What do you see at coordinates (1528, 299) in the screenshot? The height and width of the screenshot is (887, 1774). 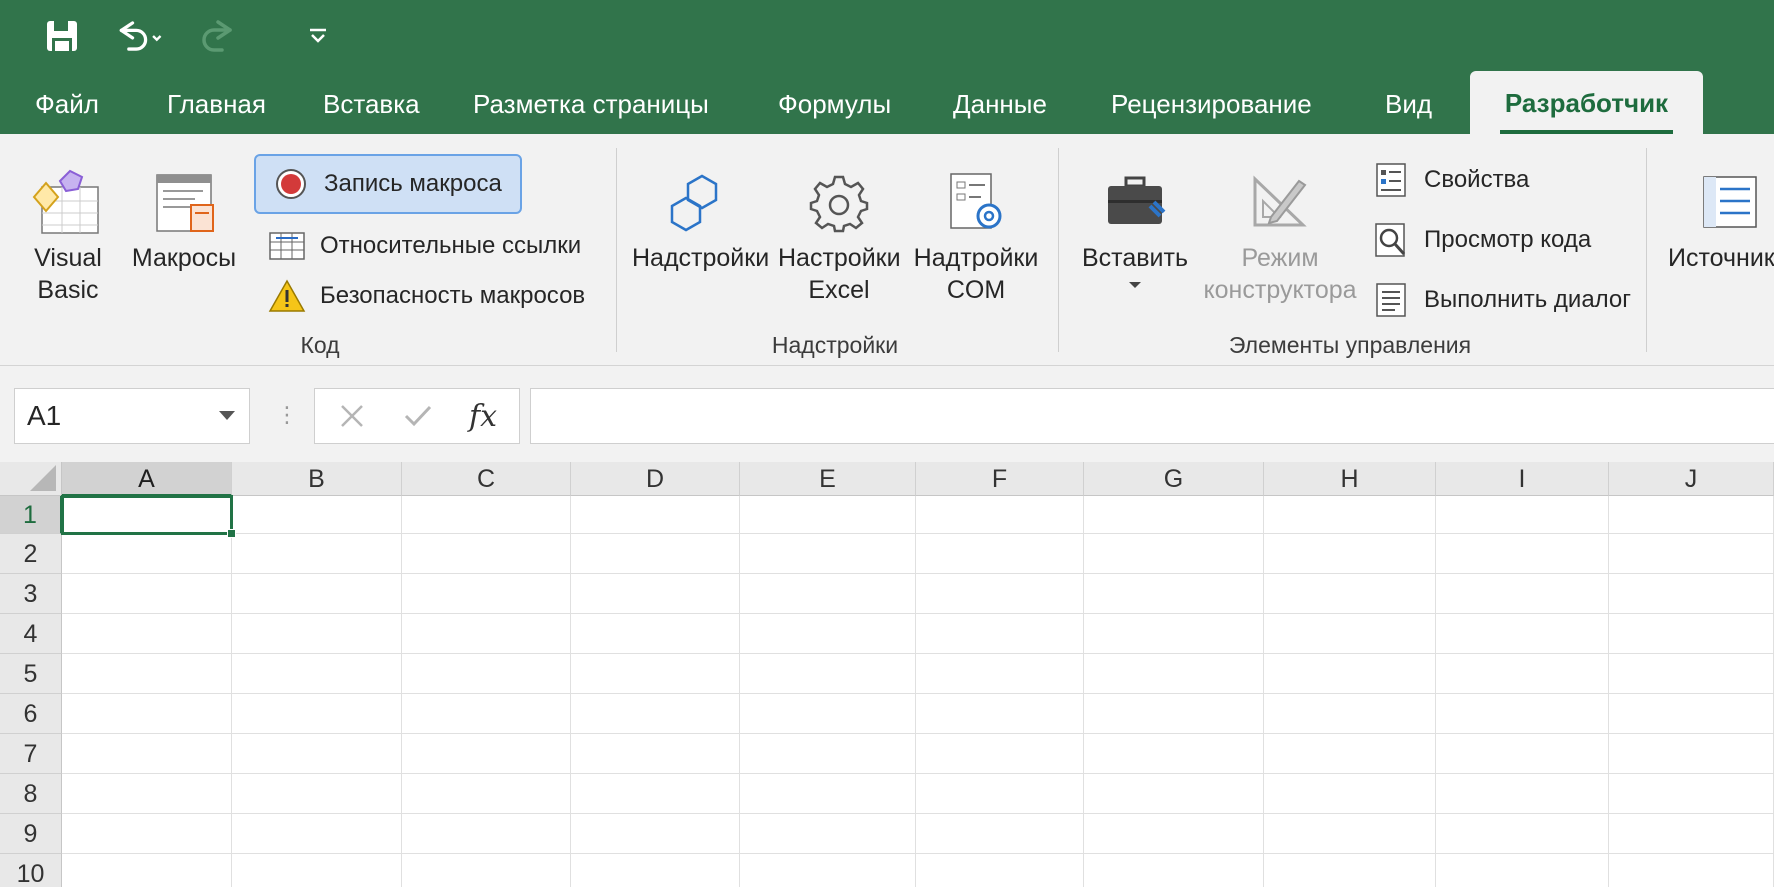 I see `run-dialog-label: Выполнить диалог` at bounding box center [1528, 299].